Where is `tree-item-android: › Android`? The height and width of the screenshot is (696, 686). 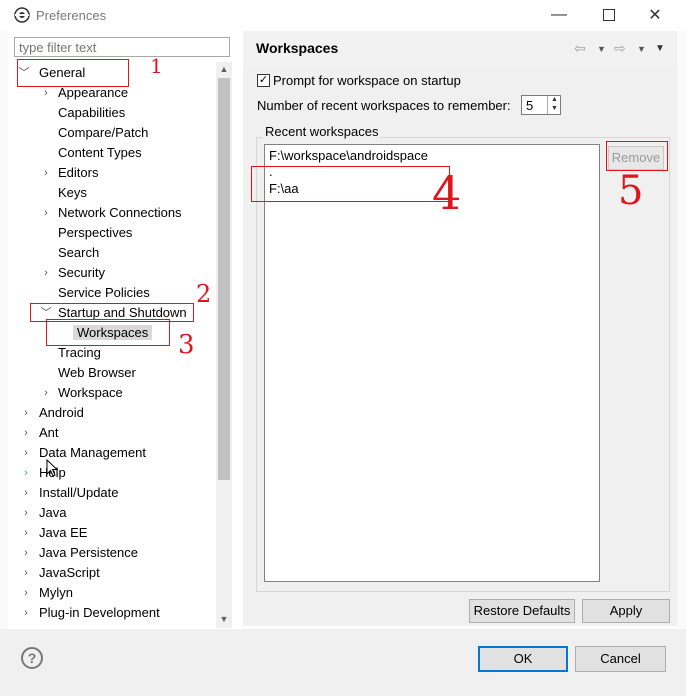
tree-item-android: › Android is located at coordinates (52, 413).